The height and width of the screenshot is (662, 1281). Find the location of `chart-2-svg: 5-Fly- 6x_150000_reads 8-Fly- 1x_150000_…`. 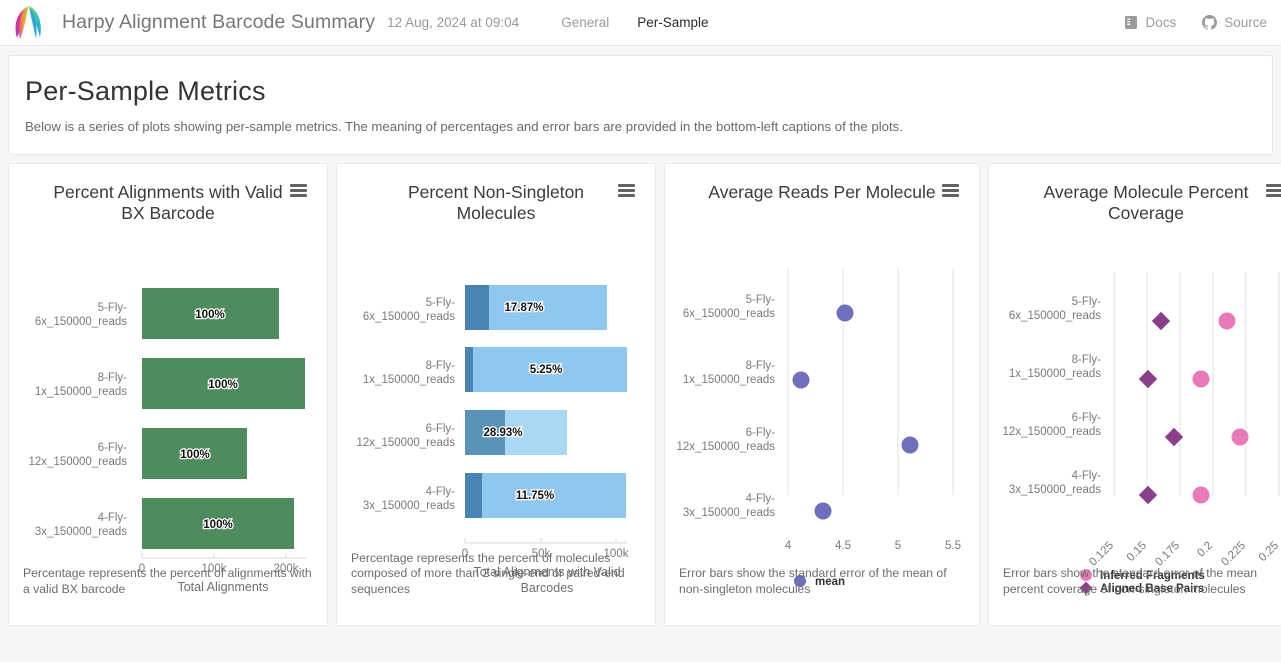

chart-2-svg: 5-Fly- 6x_150000_reads 8-Fly- 1x_150000_… is located at coordinates (492, 401).